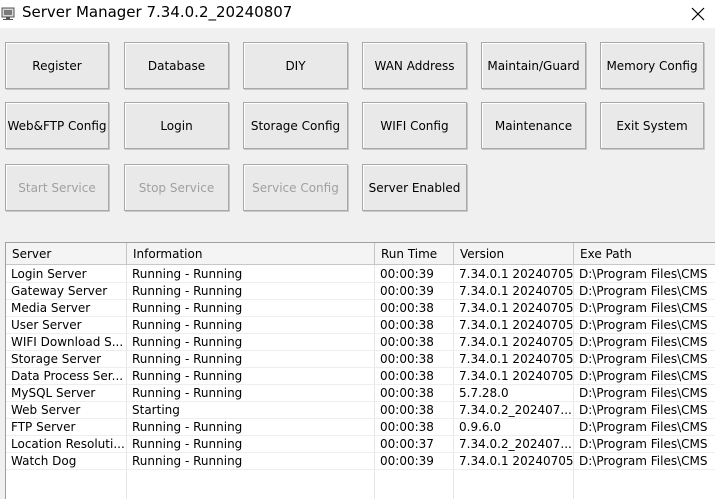  I want to click on diy-button: DIY, so click(295, 65).